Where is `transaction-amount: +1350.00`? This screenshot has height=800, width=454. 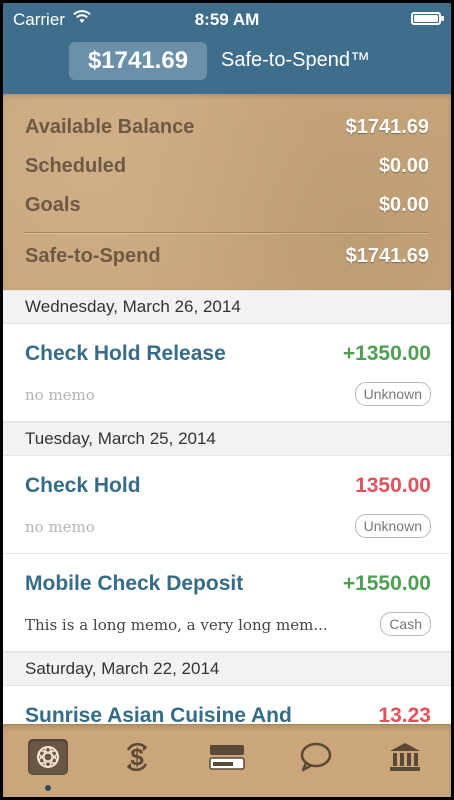 transaction-amount: +1350.00 is located at coordinates (386, 353).